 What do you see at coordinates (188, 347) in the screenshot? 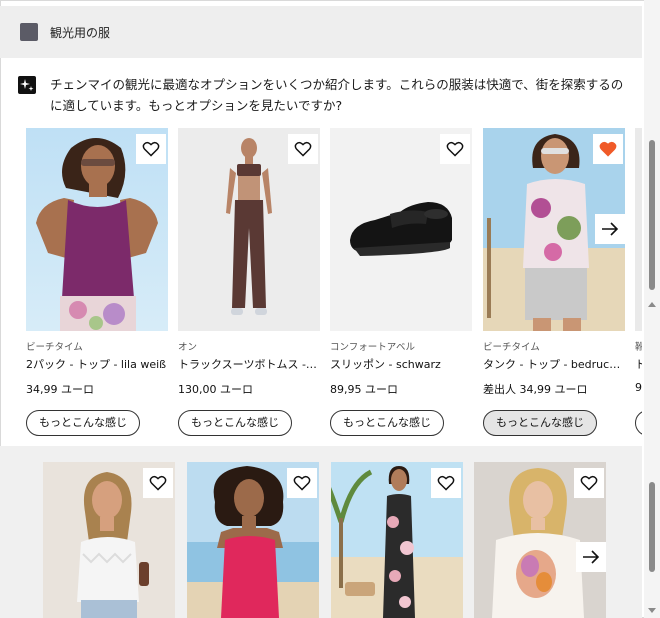
I see `product-brand: オン` at bounding box center [188, 347].